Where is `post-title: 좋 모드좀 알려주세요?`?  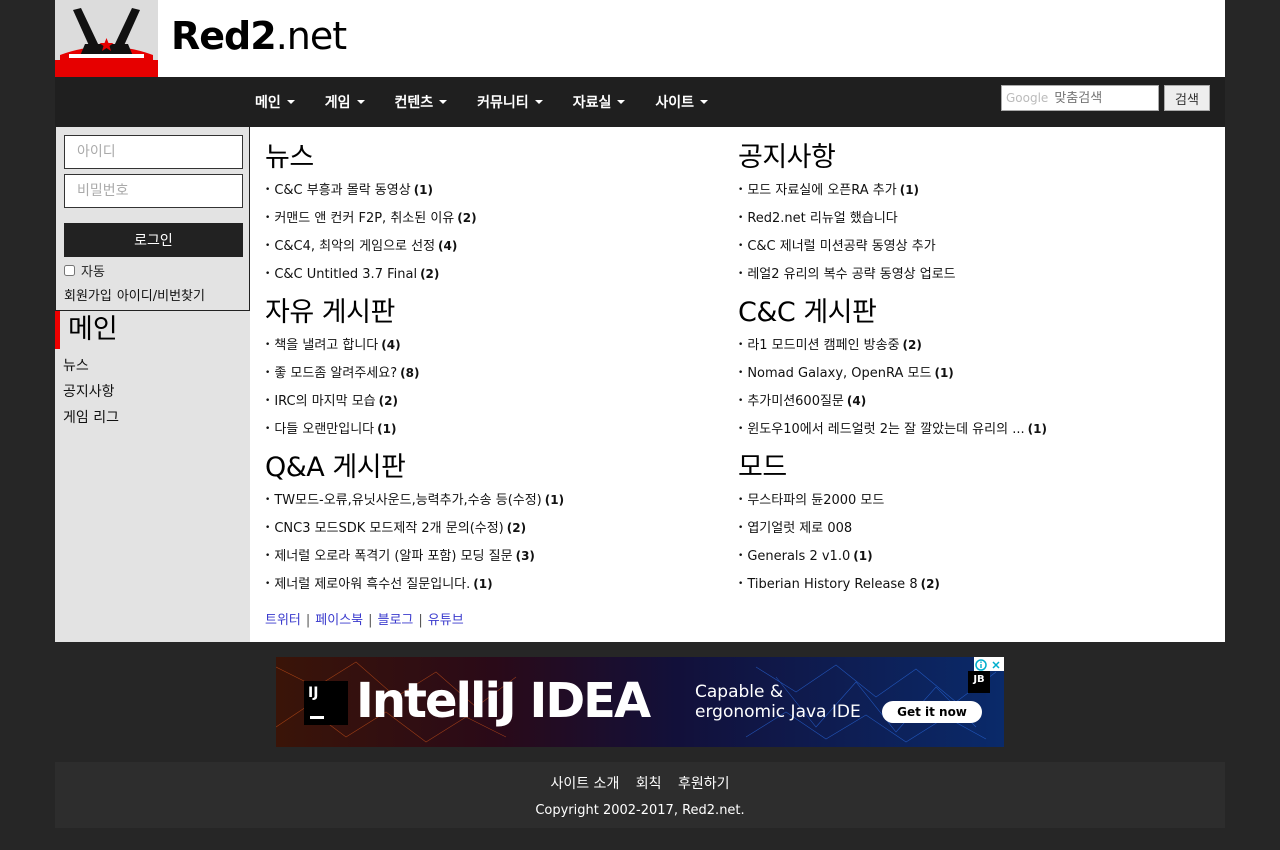
post-title: 좋 모드좀 알려주세요? is located at coordinates (335, 373).